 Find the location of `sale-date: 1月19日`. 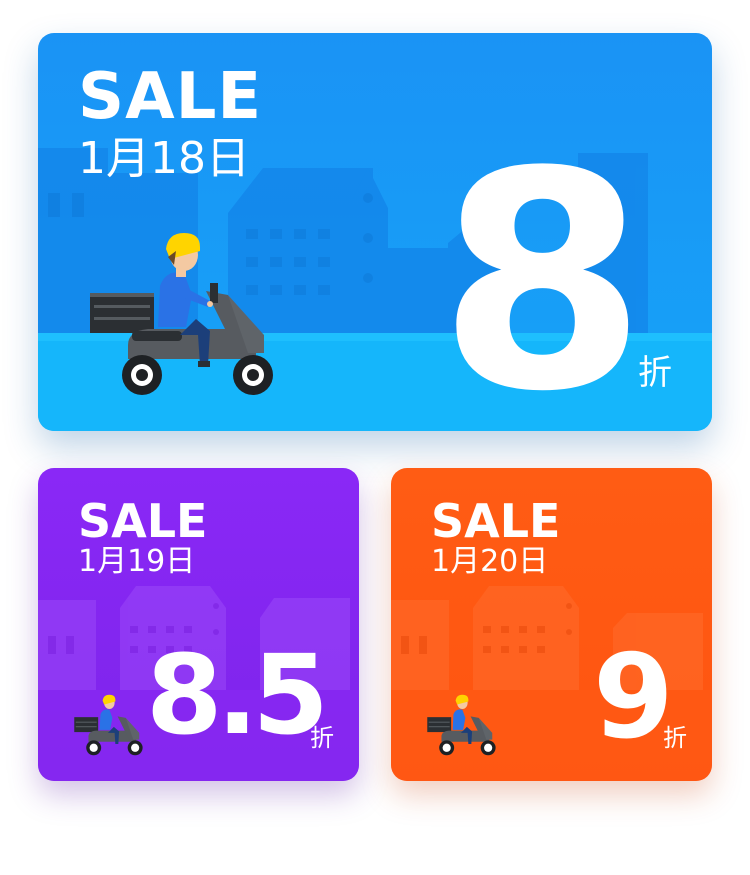

sale-date: 1月19日 is located at coordinates (137, 561).